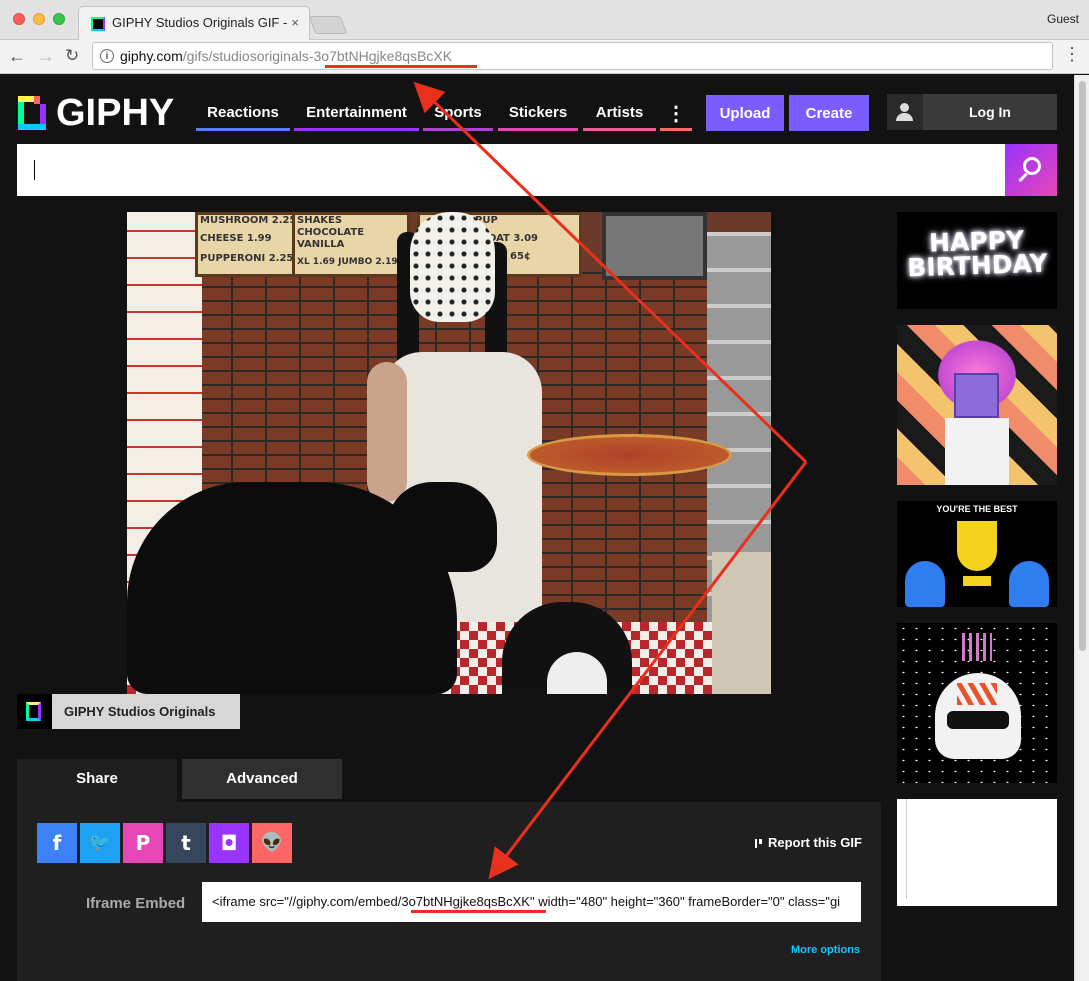 The height and width of the screenshot is (981, 1089). Describe the element at coordinates (978, 720) in the screenshot. I see `helmet-visor-graphic` at that location.